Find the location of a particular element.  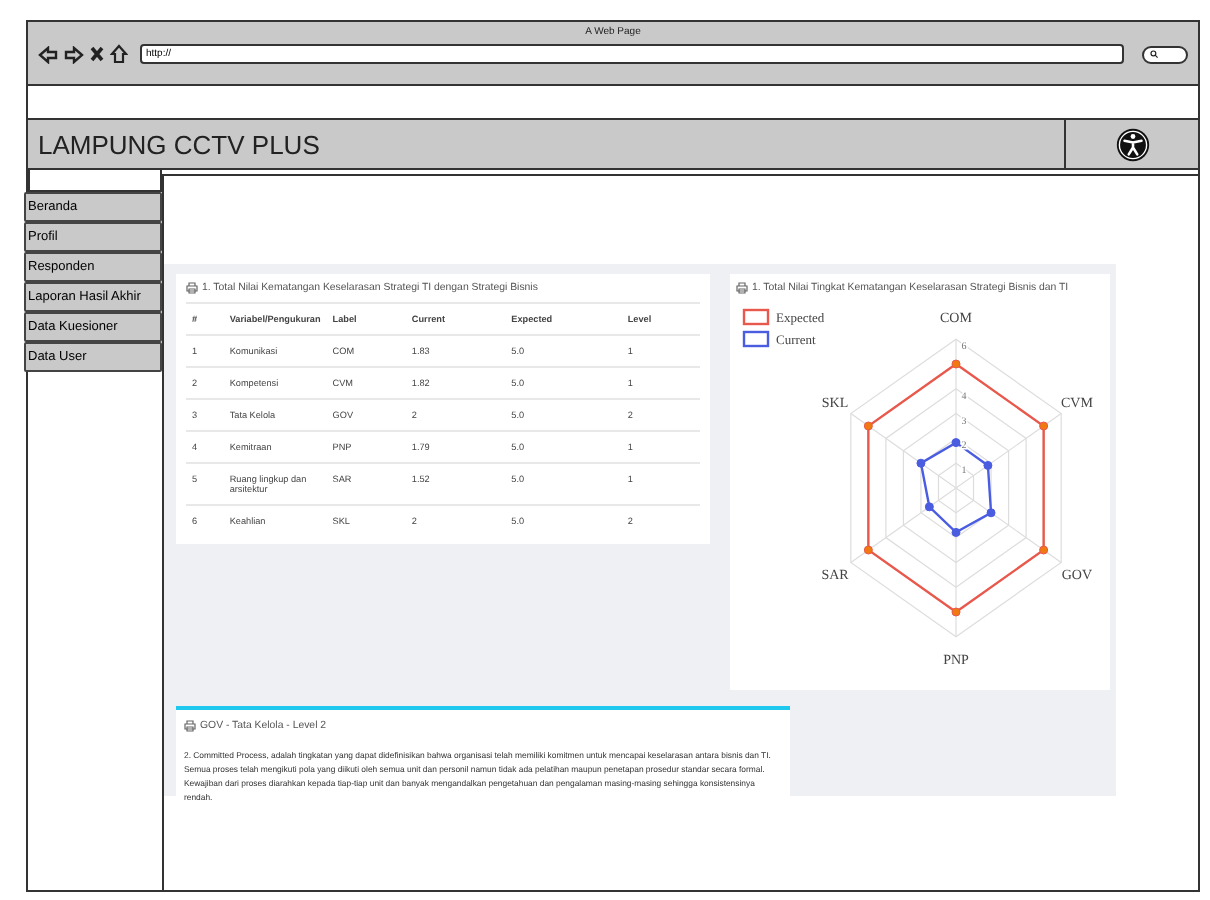

home-icon is located at coordinates (119, 54).